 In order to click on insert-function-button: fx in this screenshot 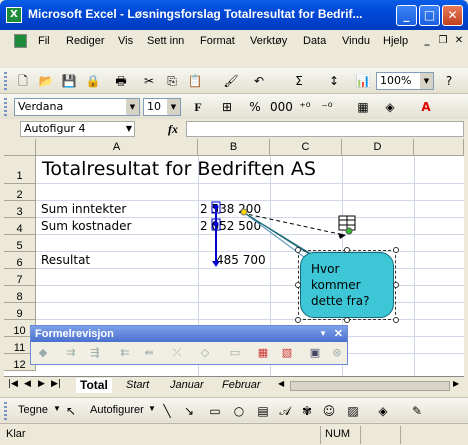, I will do `click(173, 129)`.